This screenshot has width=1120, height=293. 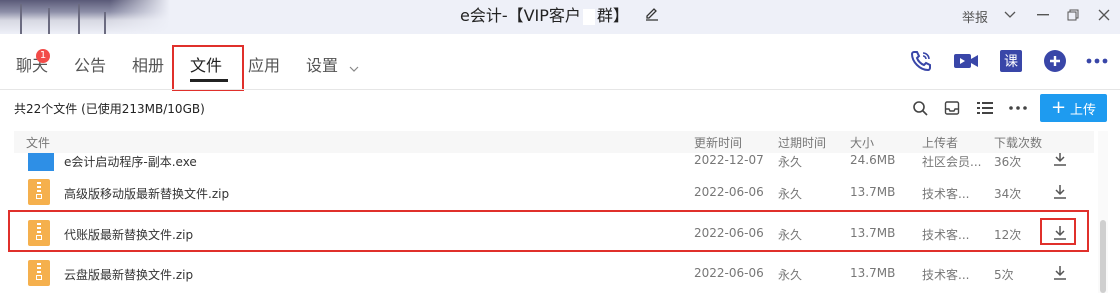 I want to click on edit-icon, so click(x=652, y=17).